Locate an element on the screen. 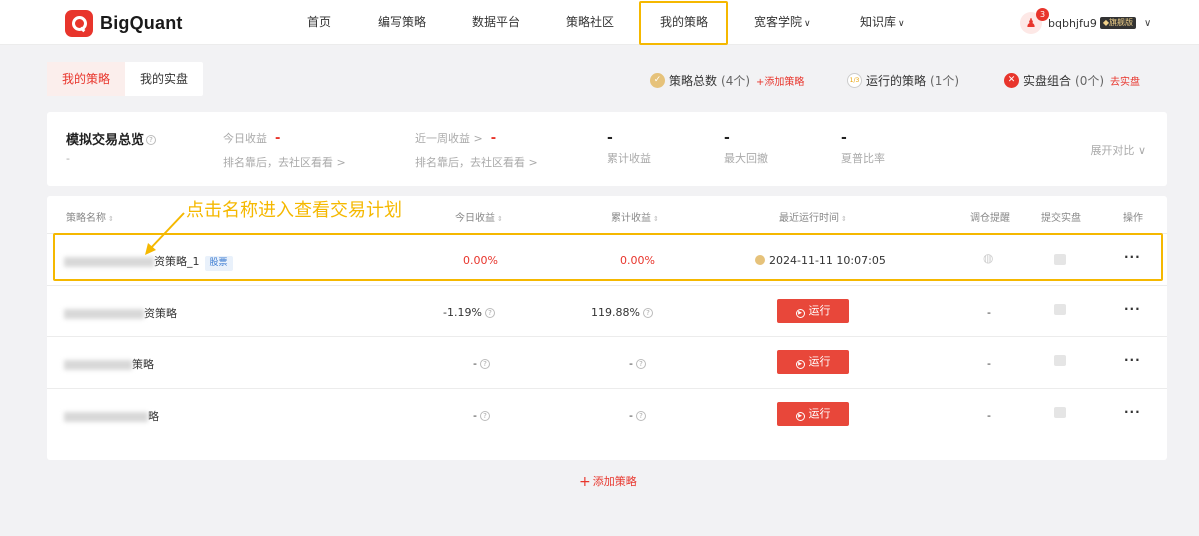 This screenshot has height=536, width=1199. strategy-tabs: 我的策略 我的实盘 is located at coordinates (125, 79).